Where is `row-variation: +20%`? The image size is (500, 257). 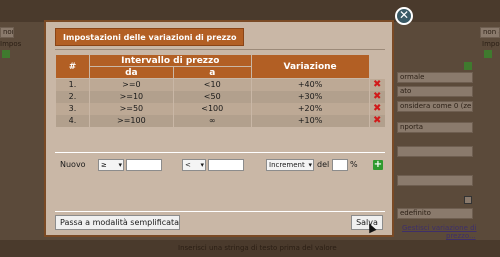
row-variation: +20% is located at coordinates (309, 109).